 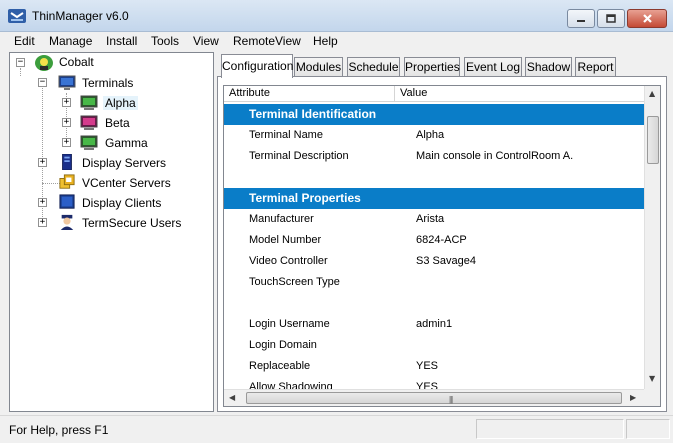 I want to click on attribute-cell: Terminal Description, so click(x=299, y=156).